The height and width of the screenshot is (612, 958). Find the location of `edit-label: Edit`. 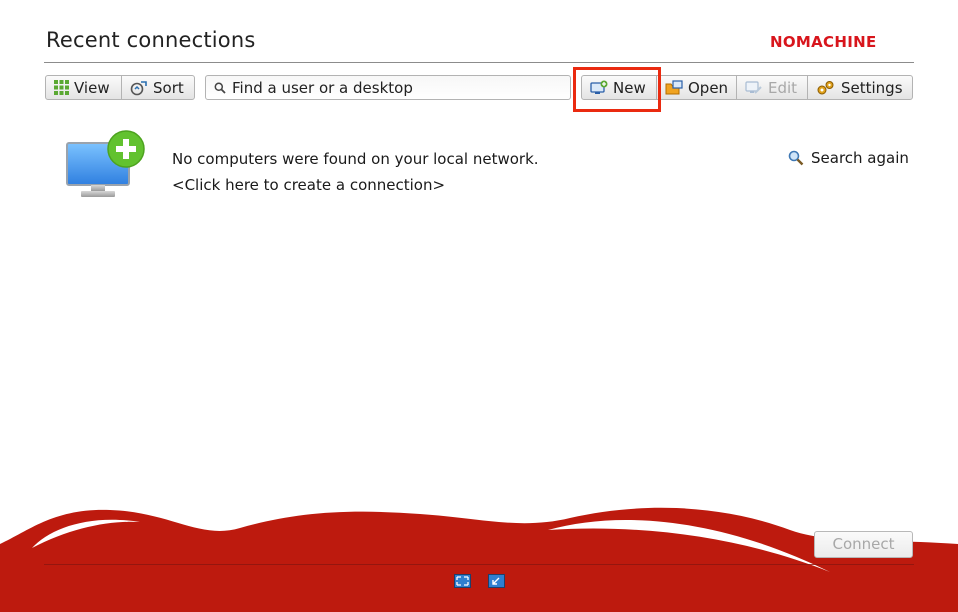

edit-label: Edit is located at coordinates (783, 87).